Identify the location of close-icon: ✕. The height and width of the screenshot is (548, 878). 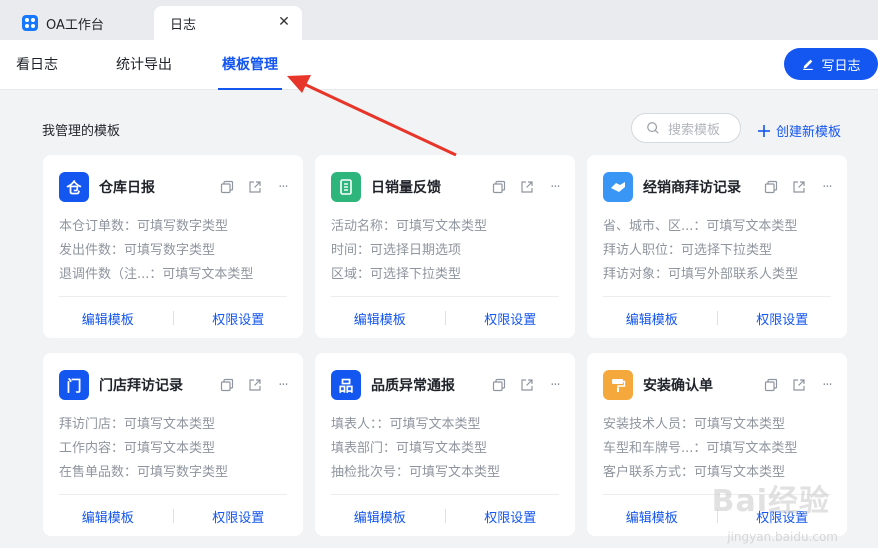
(284, 22).